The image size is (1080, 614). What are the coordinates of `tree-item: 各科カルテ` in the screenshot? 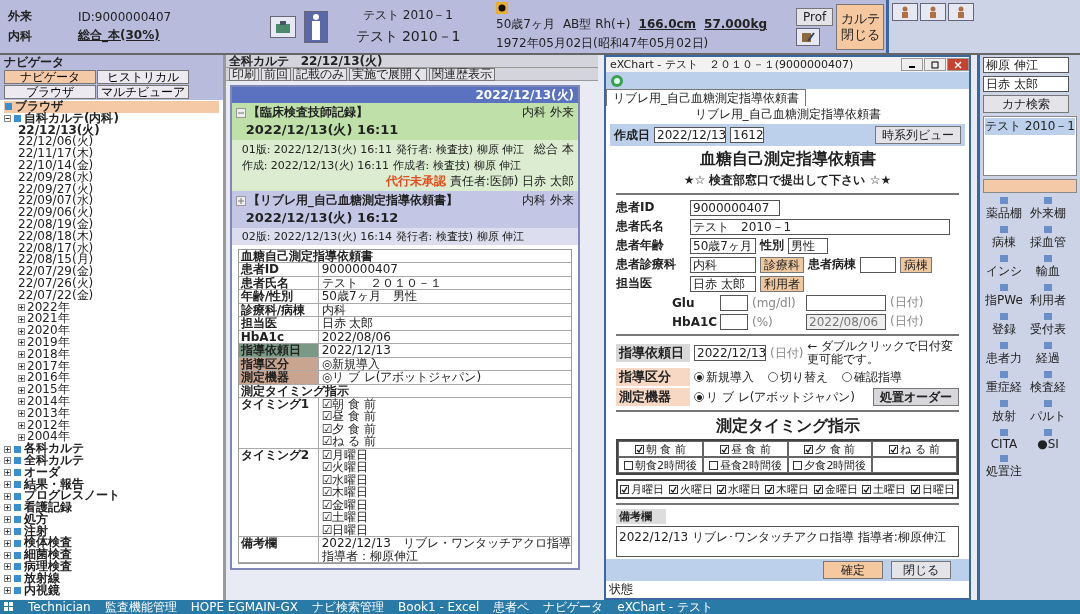 It's located at (111, 449).